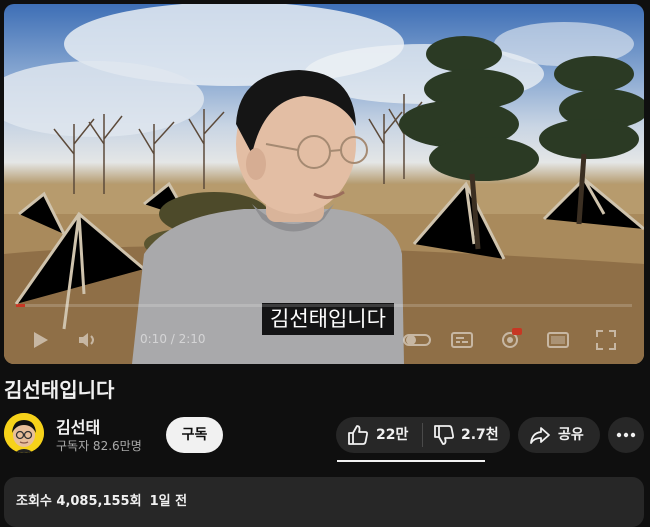 This screenshot has height=527, width=650. Describe the element at coordinates (59, 390) in the screenshot. I see `video-title: 김선태입니다` at that location.